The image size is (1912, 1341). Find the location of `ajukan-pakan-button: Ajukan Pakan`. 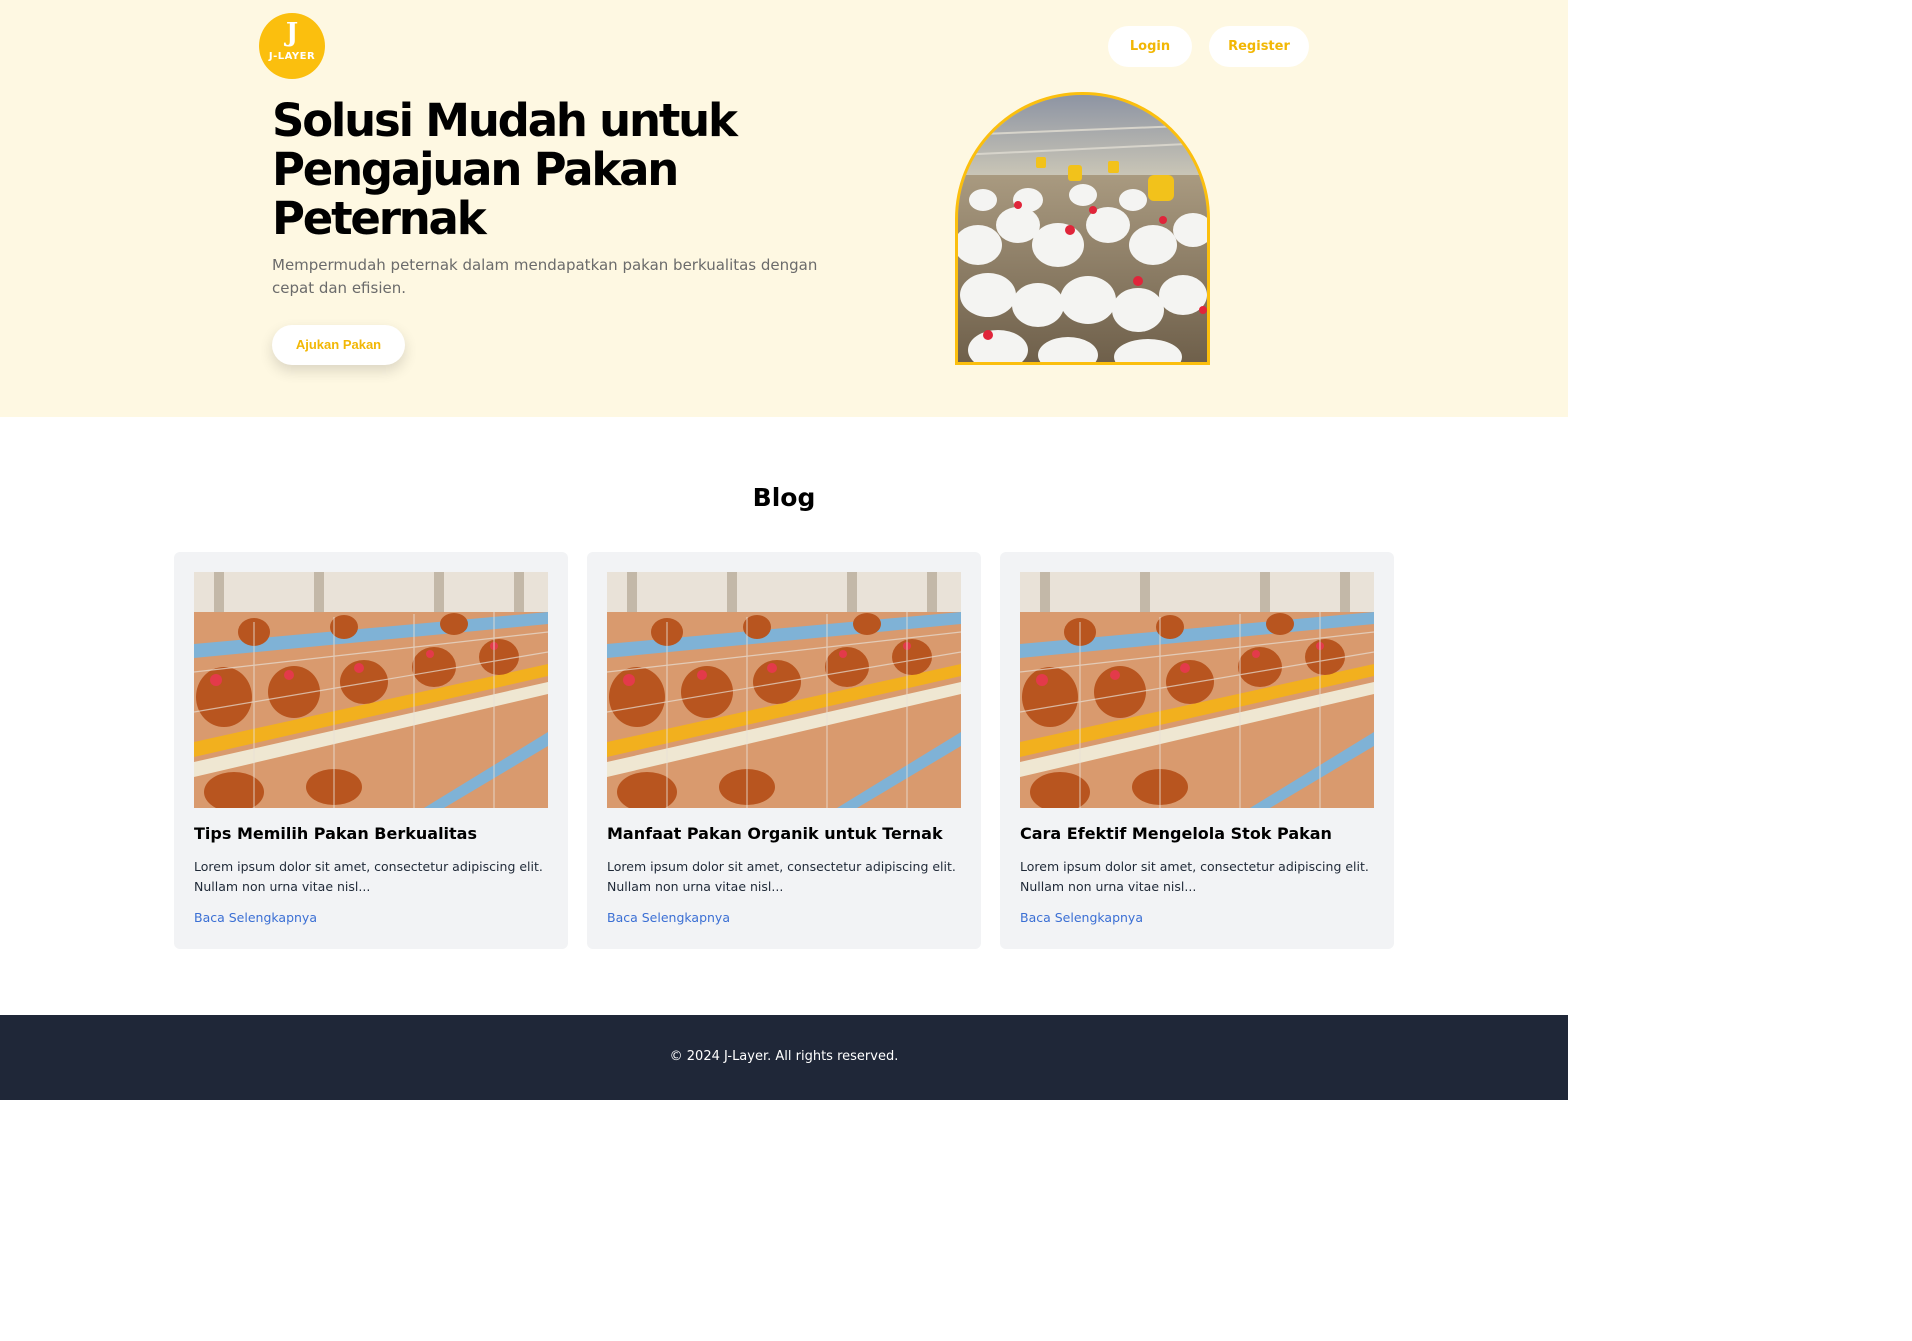

ajukan-pakan-button: Ajukan Pakan is located at coordinates (338, 345).